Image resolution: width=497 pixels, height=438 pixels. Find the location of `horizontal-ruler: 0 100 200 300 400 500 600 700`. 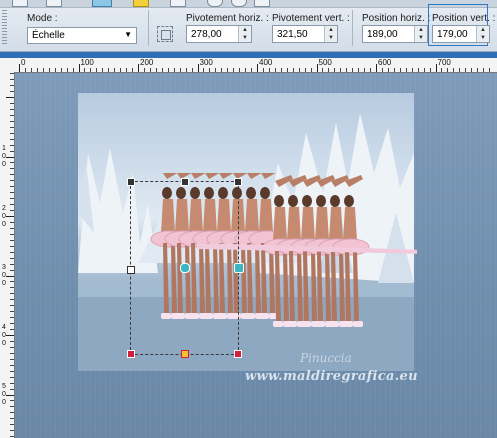

horizontal-ruler: 0 100 200 300 400 500 600 700 is located at coordinates (248, 65).